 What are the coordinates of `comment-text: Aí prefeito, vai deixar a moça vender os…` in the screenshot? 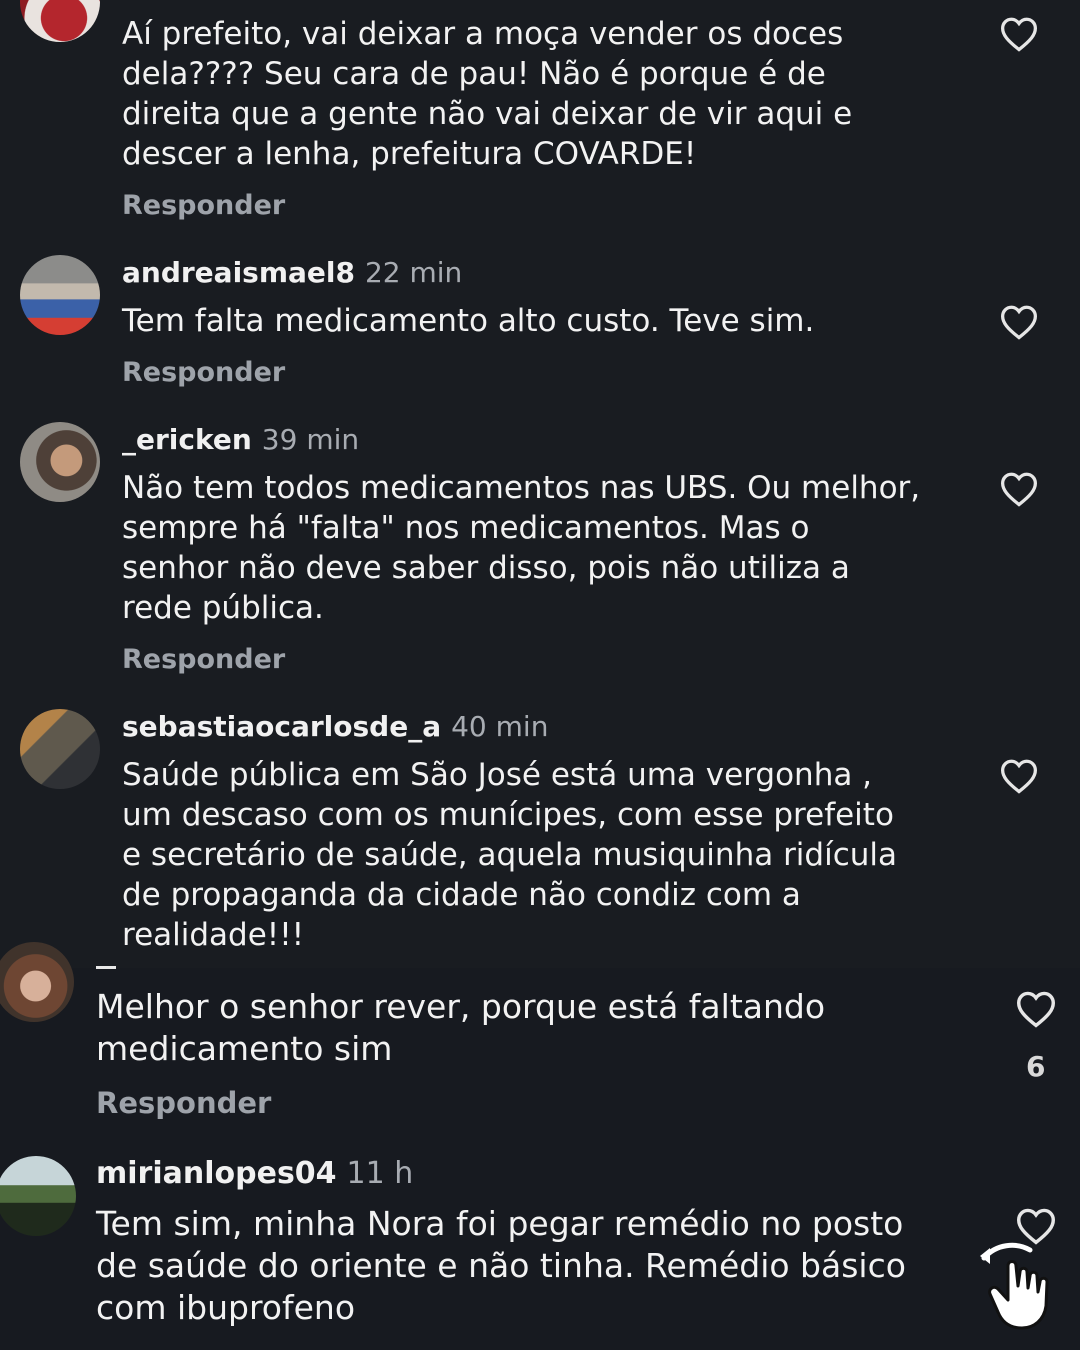 It's located at (487, 94).